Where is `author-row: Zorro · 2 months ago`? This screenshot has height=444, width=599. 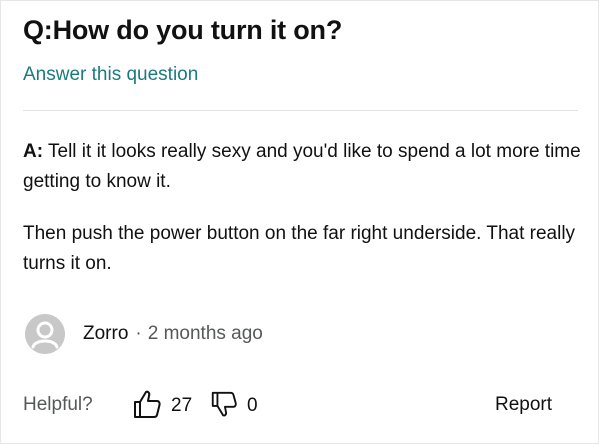
author-row: Zorro · 2 months ago is located at coordinates (144, 334).